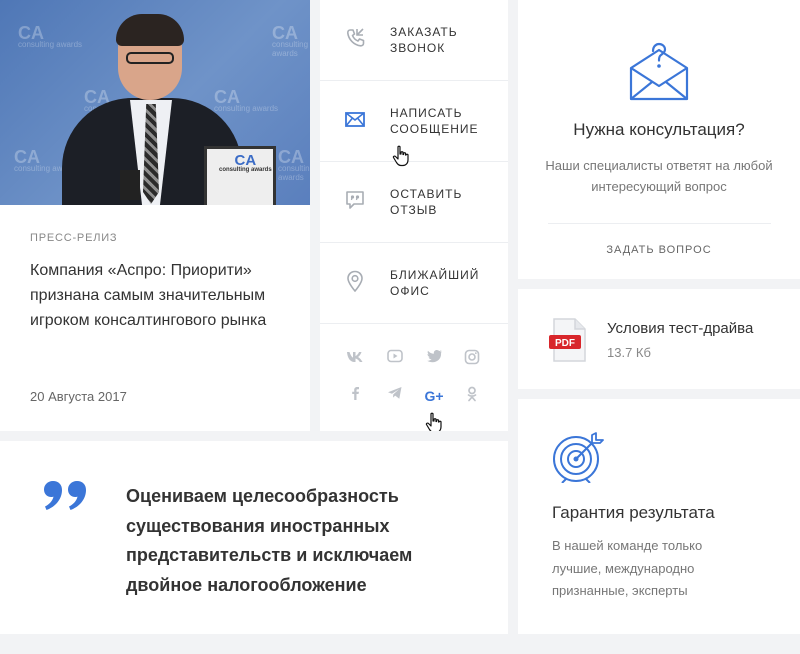 The height and width of the screenshot is (654, 800). What do you see at coordinates (680, 328) in the screenshot?
I see `file-name: Условия тест-драйва` at bounding box center [680, 328].